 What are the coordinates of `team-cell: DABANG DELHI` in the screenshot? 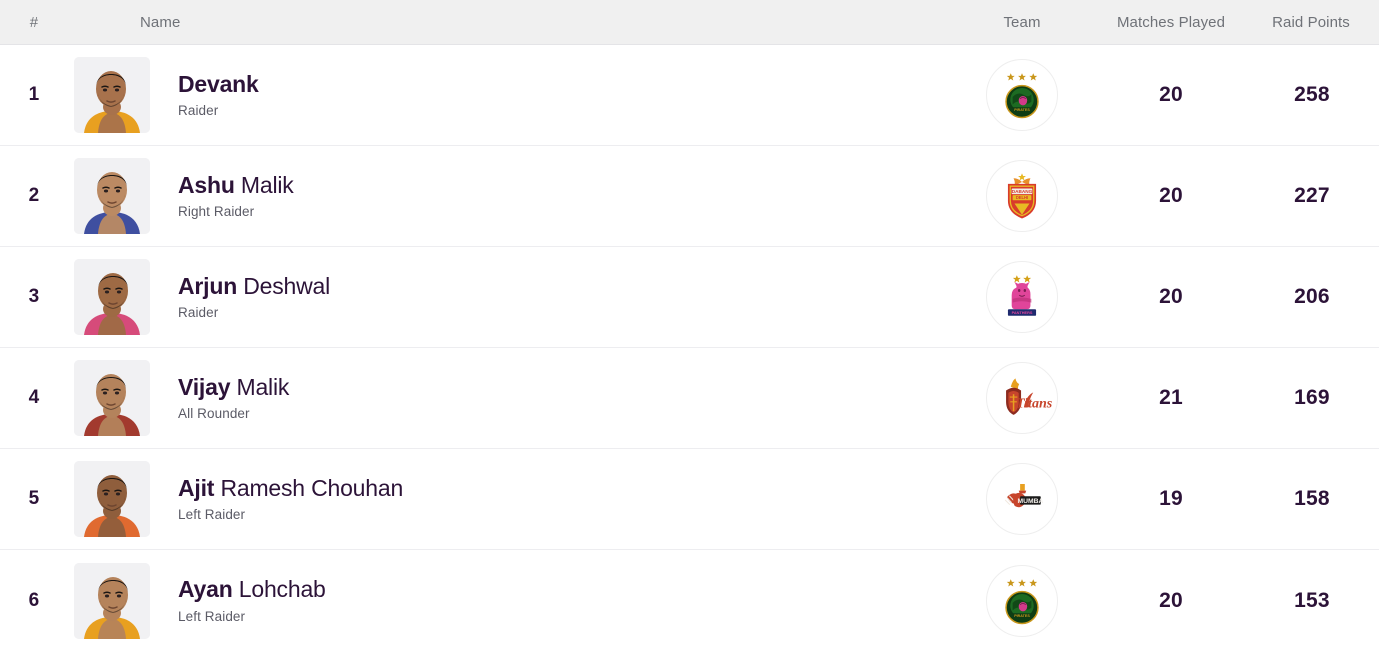 It's located at (1022, 196).